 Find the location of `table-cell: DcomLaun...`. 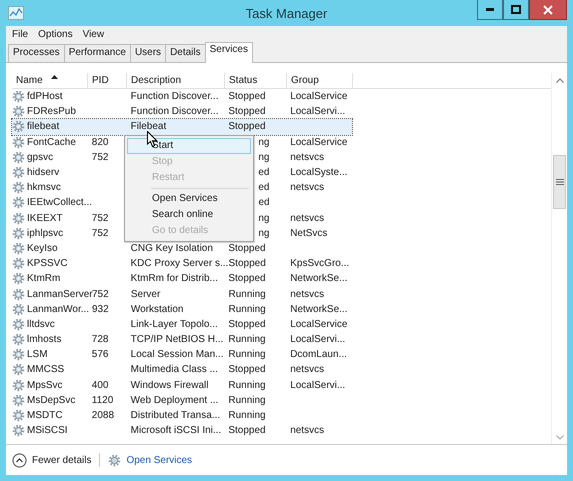

table-cell: DcomLaun... is located at coordinates (318, 354).